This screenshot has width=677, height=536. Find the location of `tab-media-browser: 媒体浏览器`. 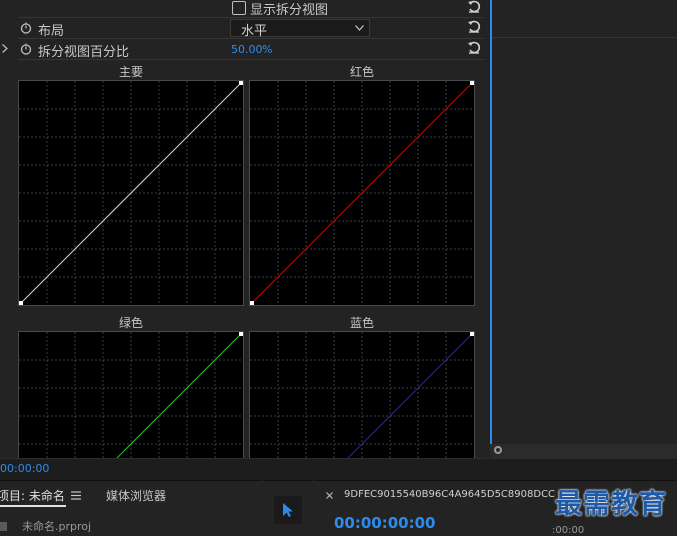

tab-media-browser: 媒体浏览器 is located at coordinates (136, 495).